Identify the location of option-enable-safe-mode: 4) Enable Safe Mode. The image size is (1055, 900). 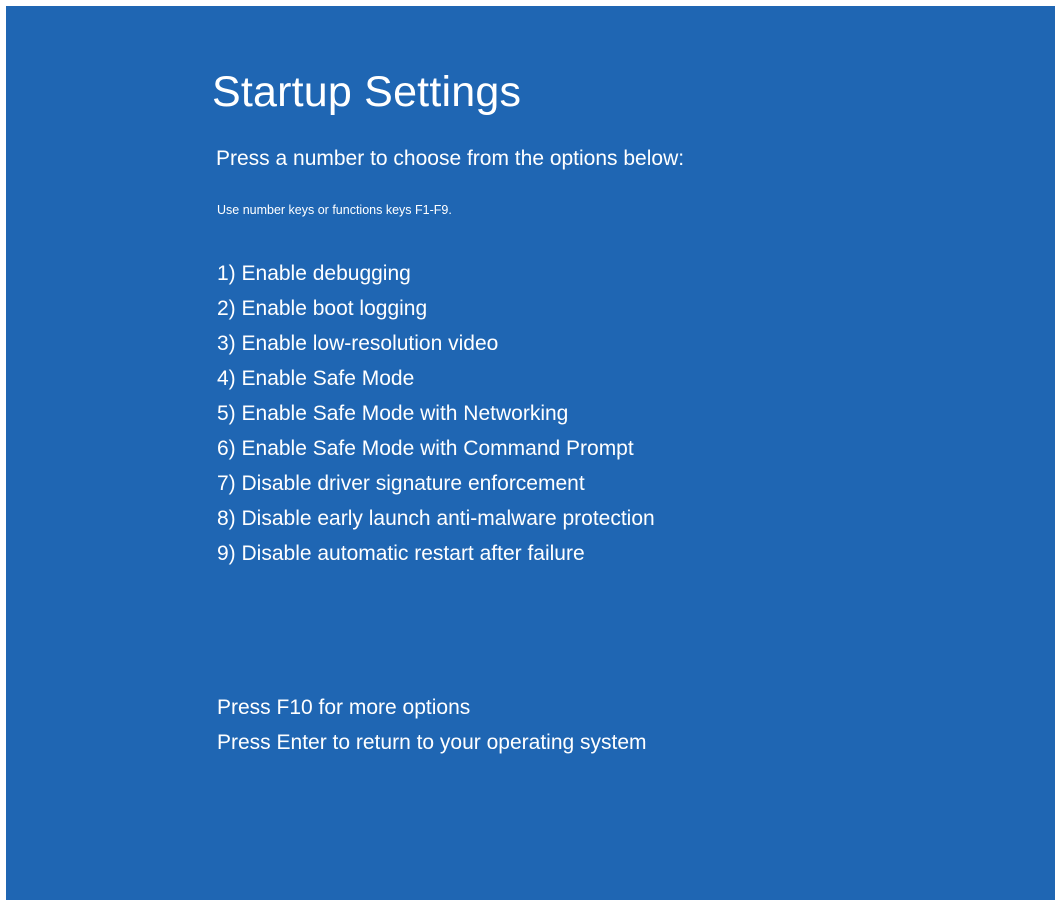
(436, 381).